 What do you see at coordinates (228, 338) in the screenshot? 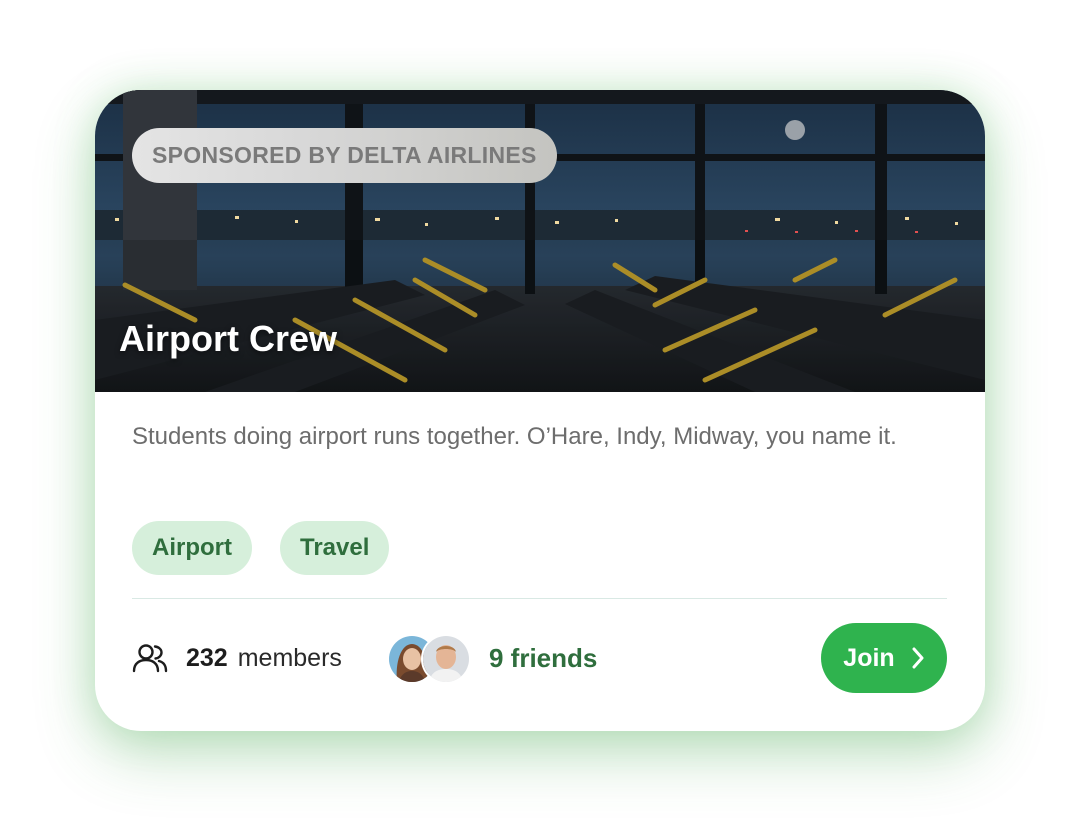
I see `group-title: Airport Crew` at bounding box center [228, 338].